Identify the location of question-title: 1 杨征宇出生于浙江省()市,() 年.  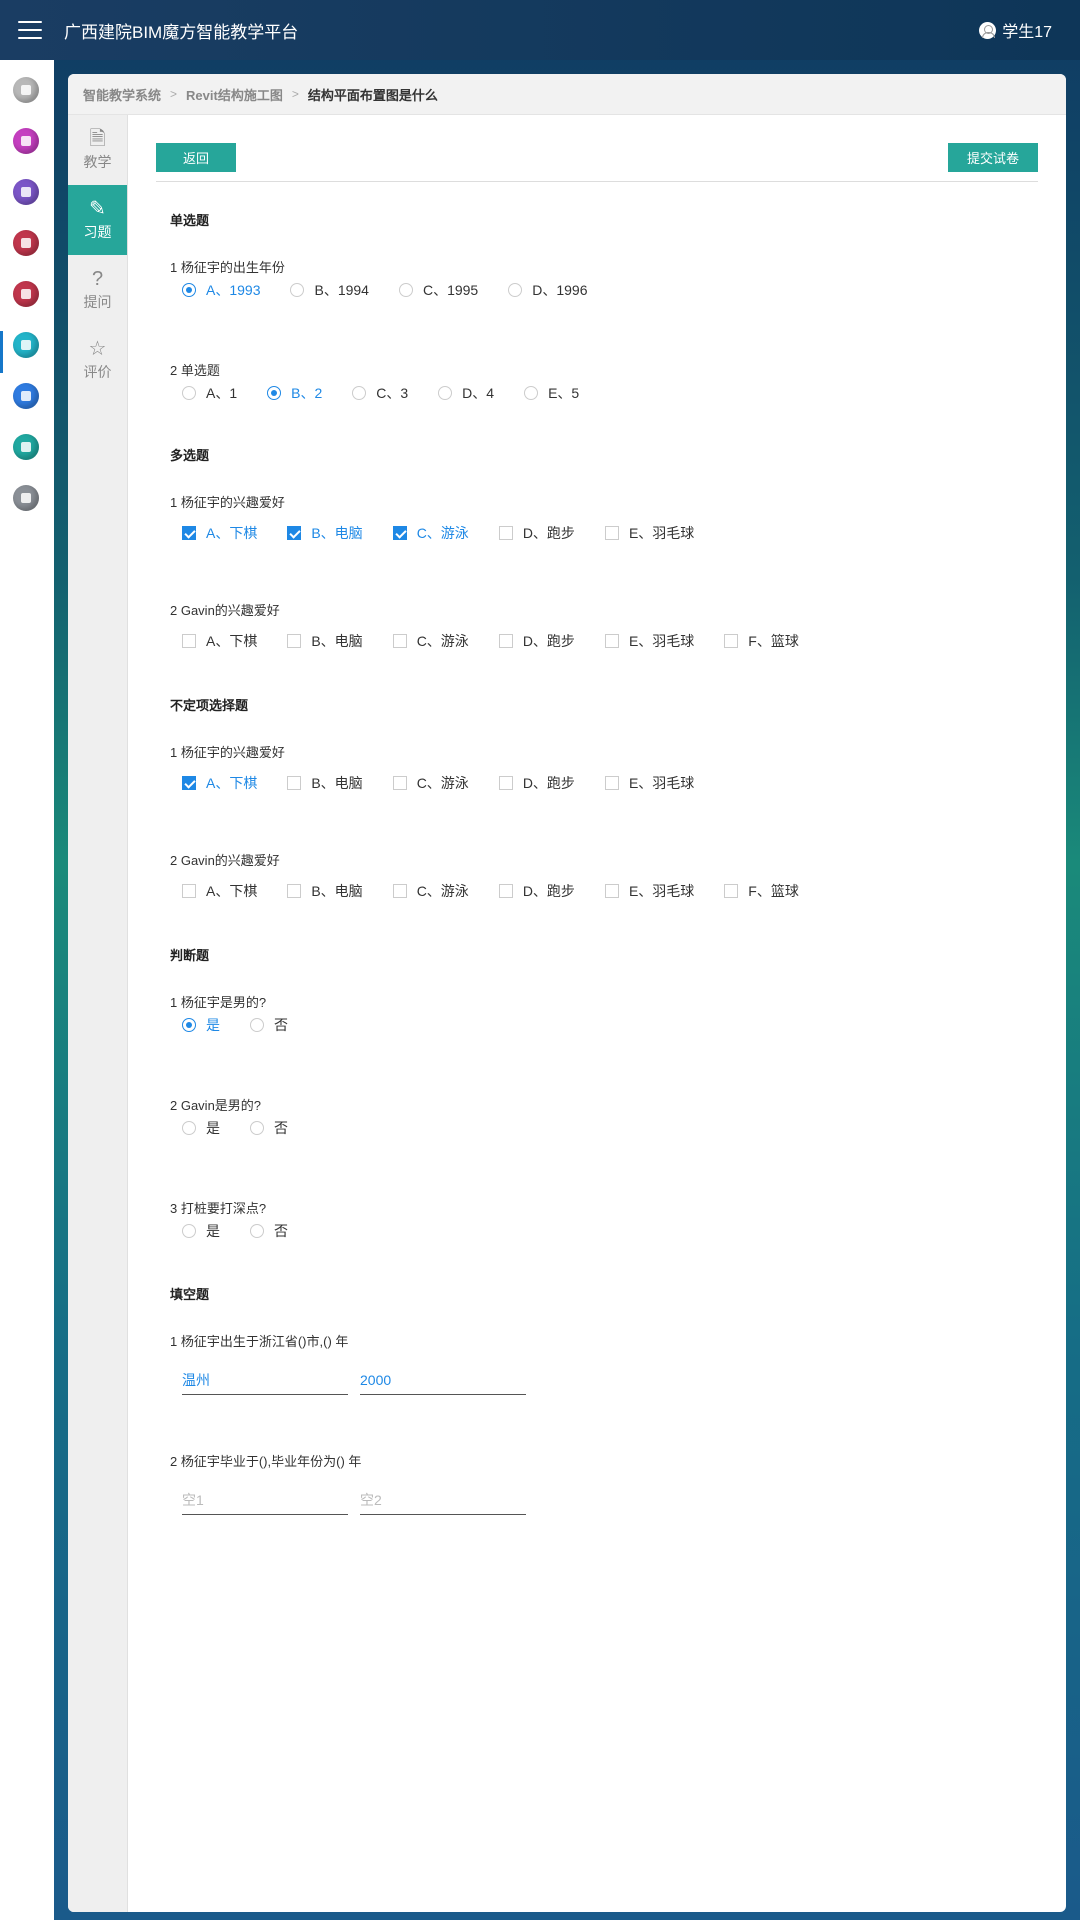
(259, 1341).